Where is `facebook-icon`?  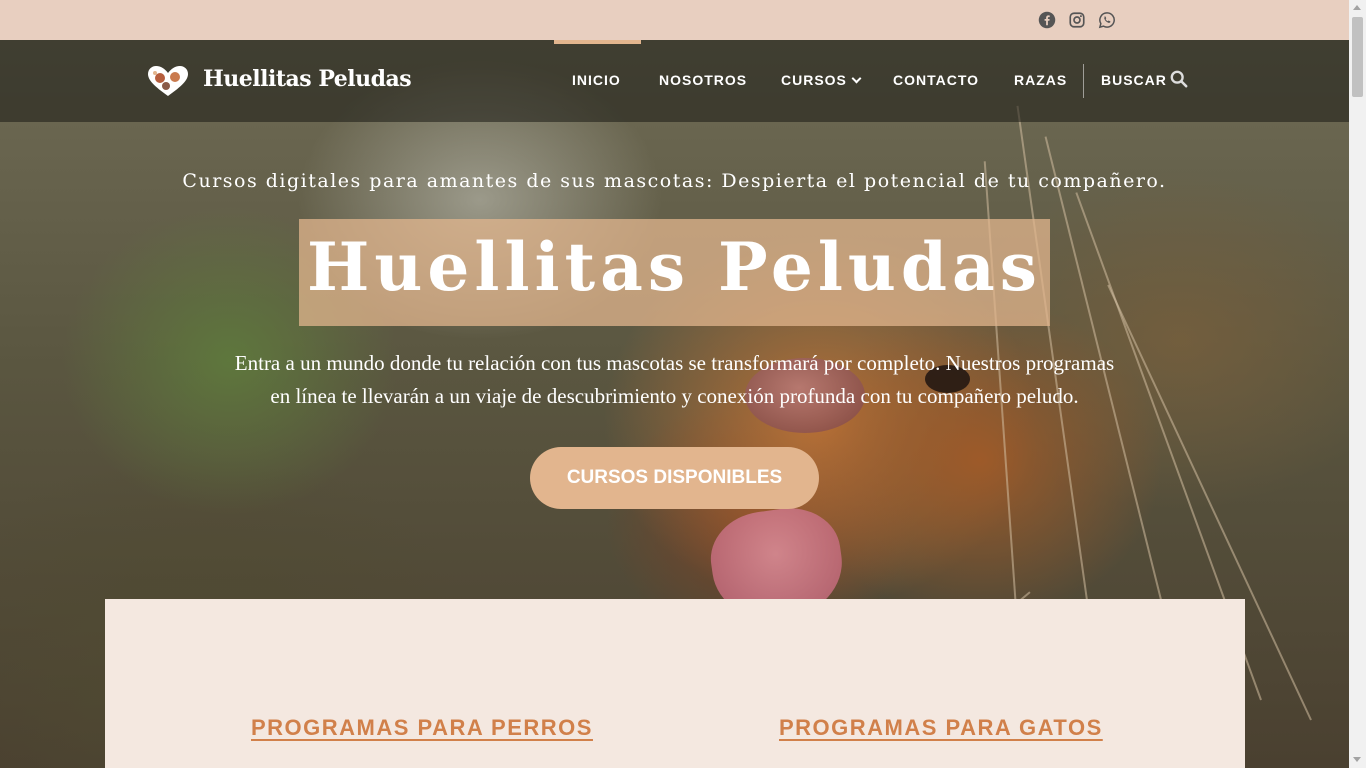 facebook-icon is located at coordinates (1047, 20).